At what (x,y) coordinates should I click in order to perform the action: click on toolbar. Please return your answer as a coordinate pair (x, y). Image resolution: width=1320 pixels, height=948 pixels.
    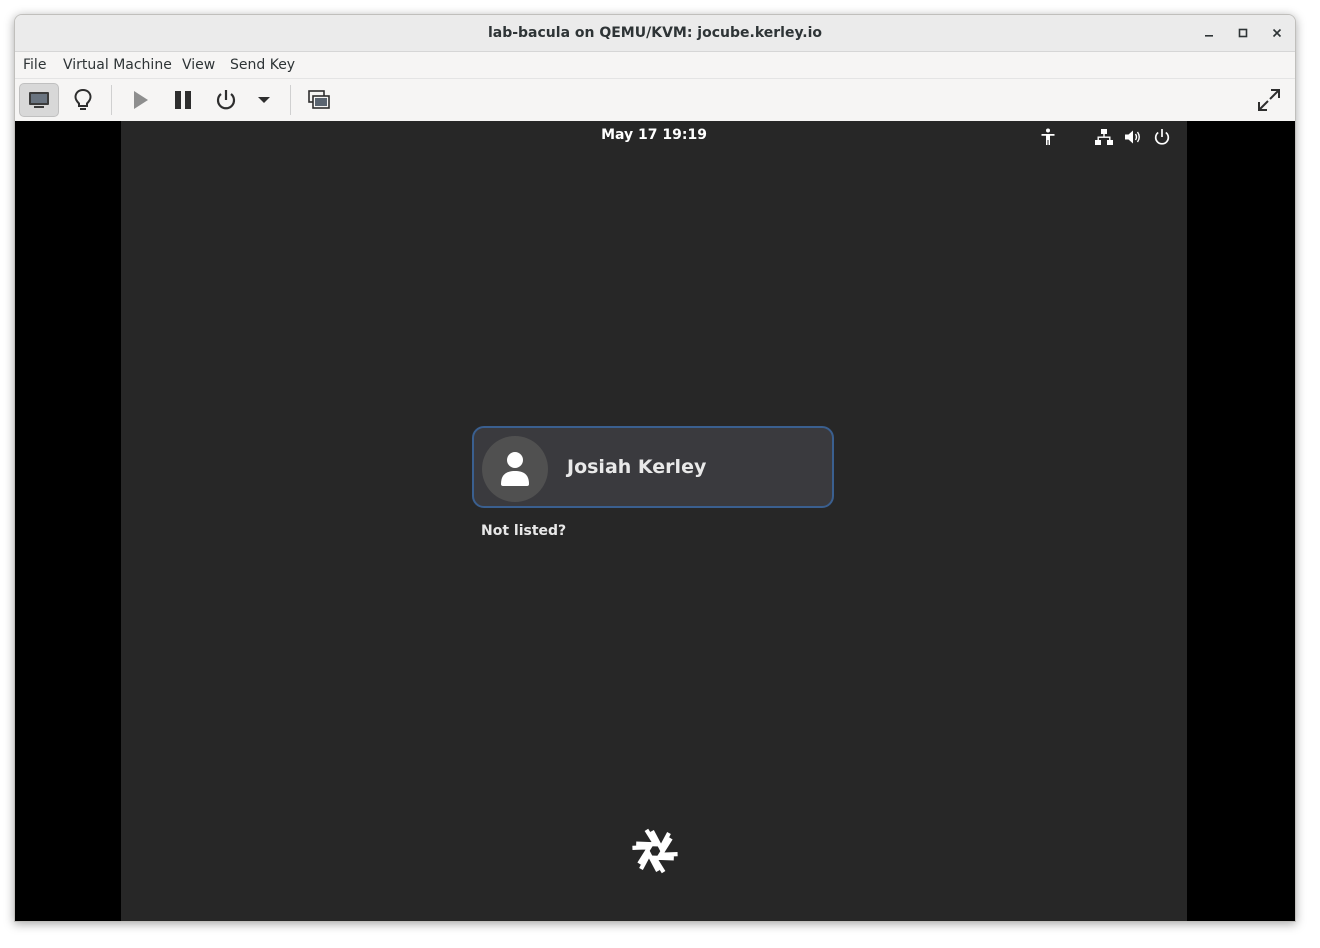
    Looking at the image, I should click on (655, 100).